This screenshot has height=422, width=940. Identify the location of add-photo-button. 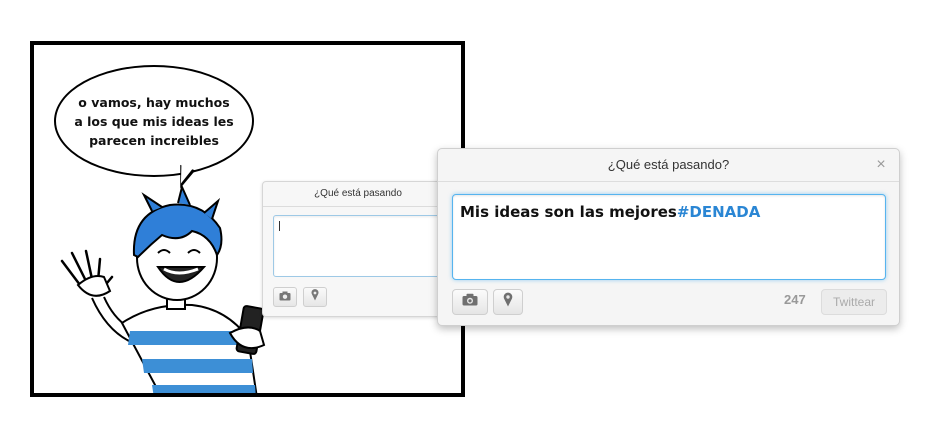
(470, 302).